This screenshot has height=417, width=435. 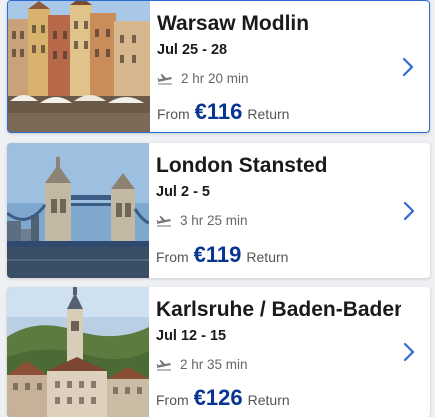 I want to click on price-row: From €119 Return, so click(x=222, y=255).